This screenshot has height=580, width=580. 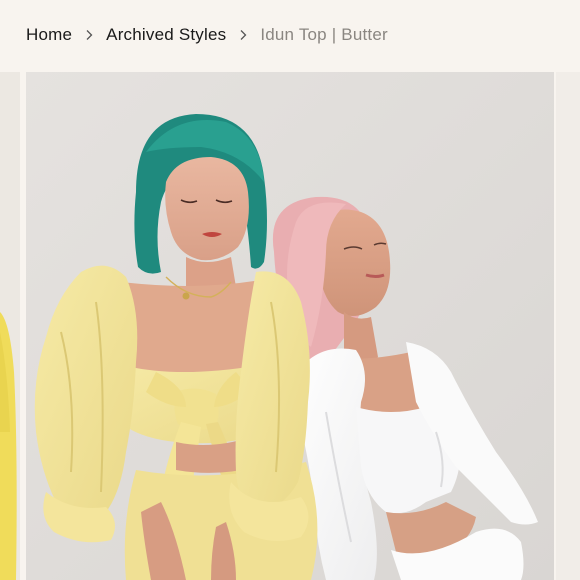 I want to click on breadcrumb-home-link: Home, so click(x=49, y=35).